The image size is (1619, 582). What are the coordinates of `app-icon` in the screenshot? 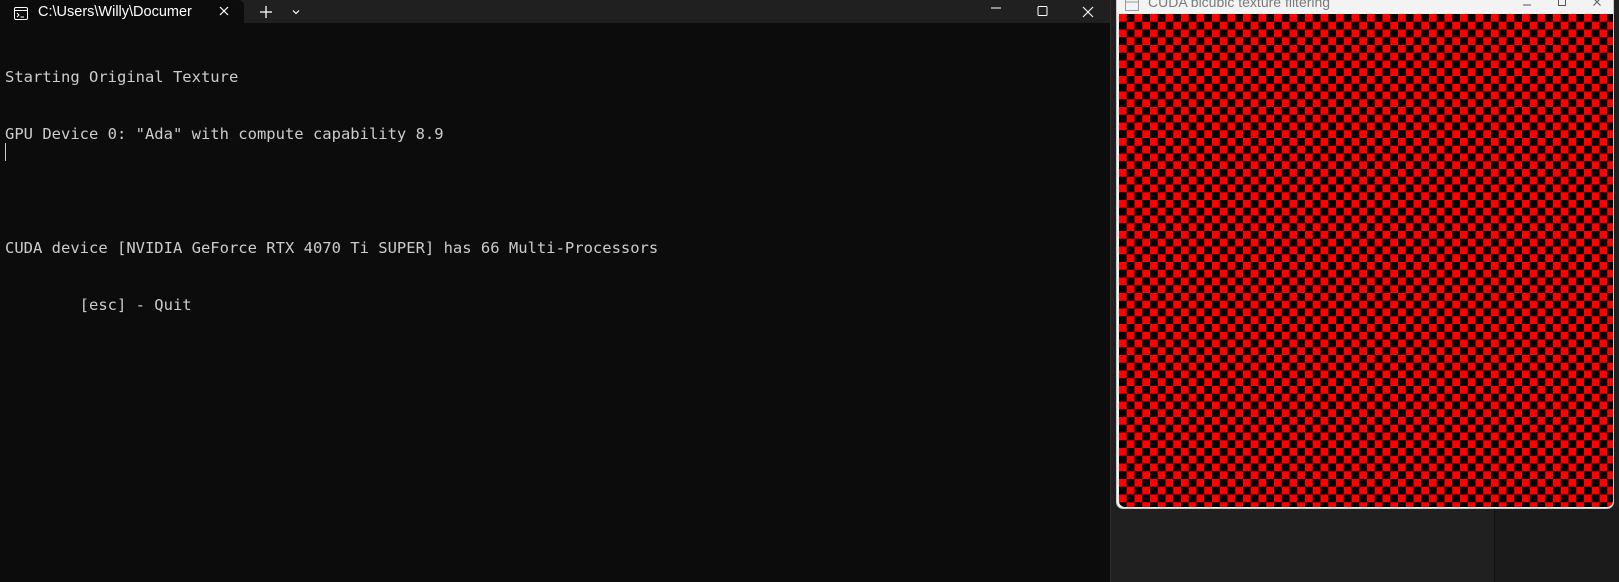 It's located at (1132, 5).